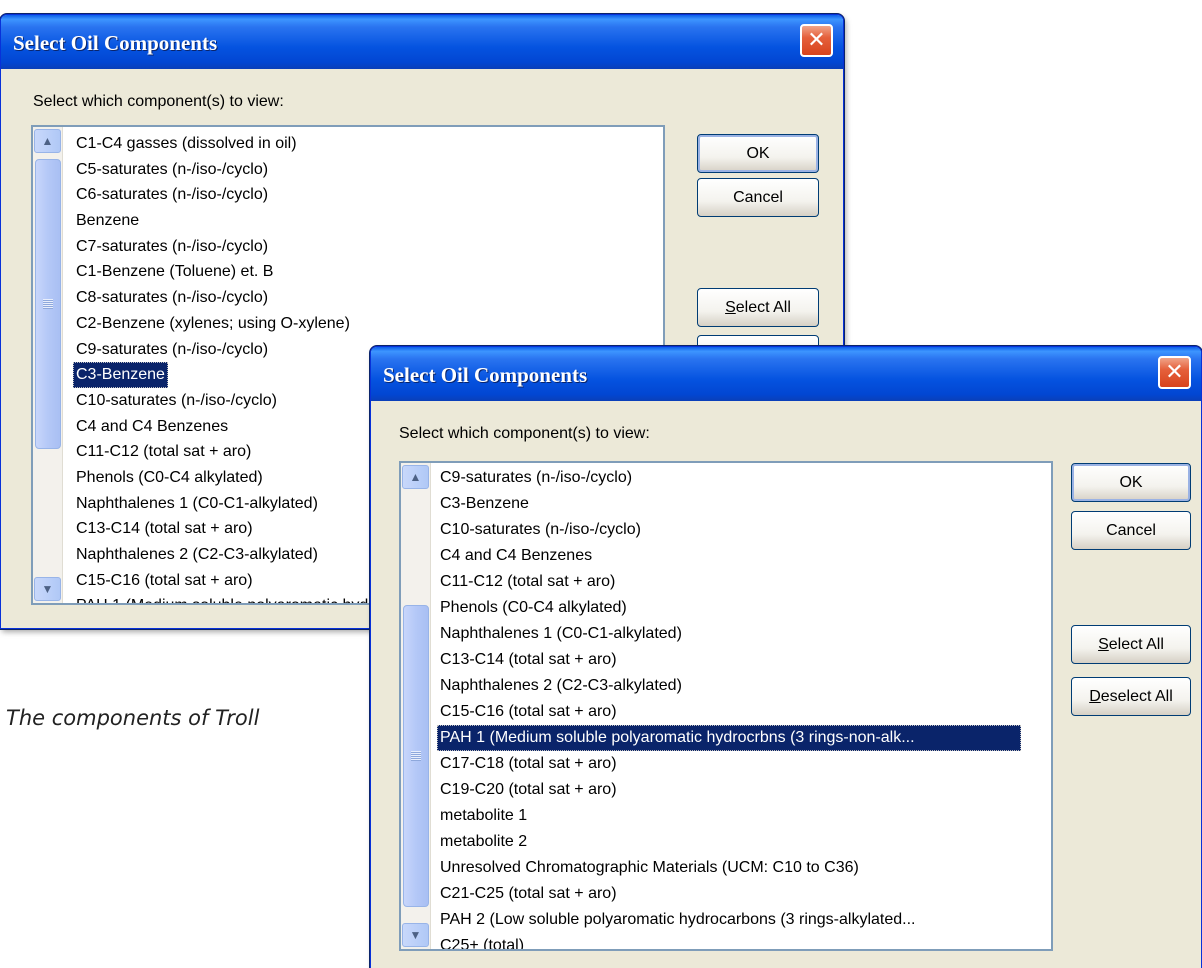 This screenshot has height=968, width=1202. Describe the element at coordinates (1095, 696) in the screenshot. I see `deselect-all-accelerator: D` at that location.